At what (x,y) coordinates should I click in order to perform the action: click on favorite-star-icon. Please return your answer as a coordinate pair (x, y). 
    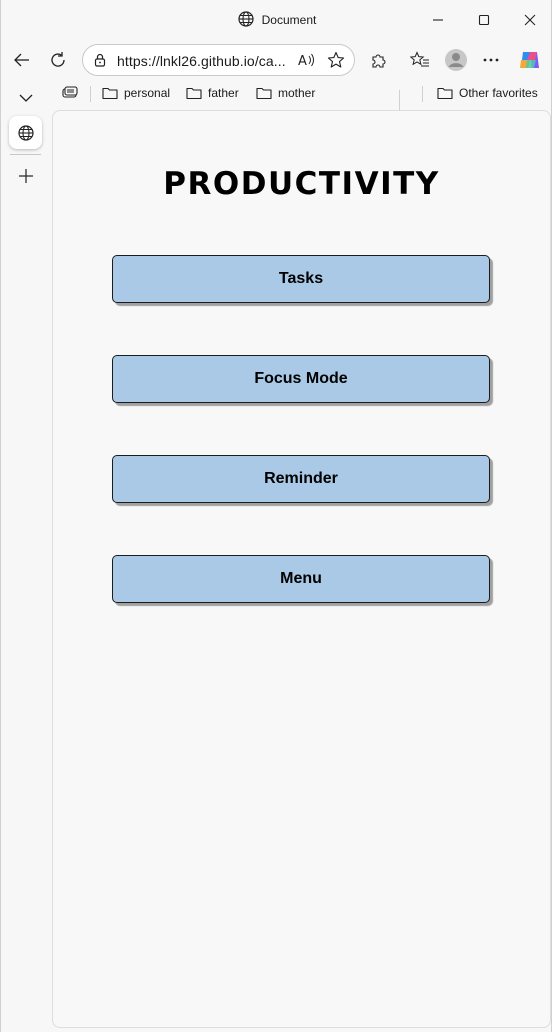
    Looking at the image, I should click on (336, 62).